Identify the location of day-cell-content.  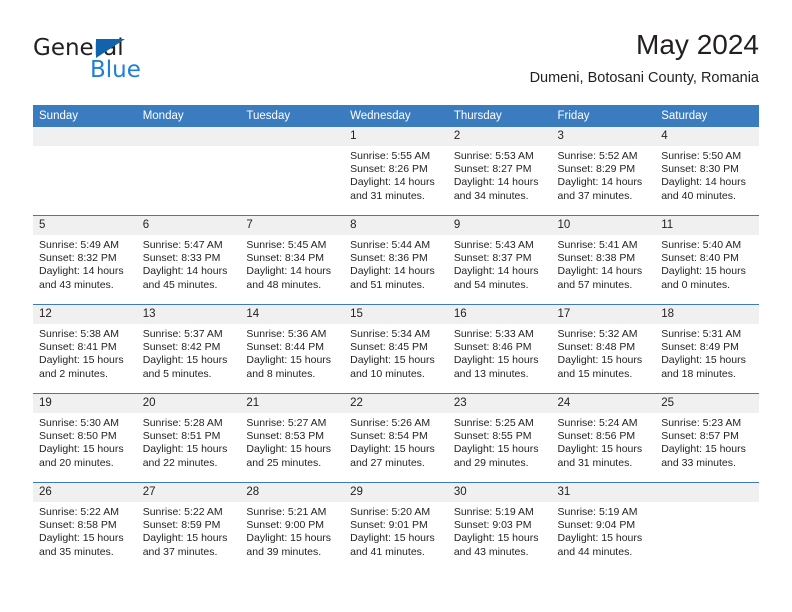
(188, 171).